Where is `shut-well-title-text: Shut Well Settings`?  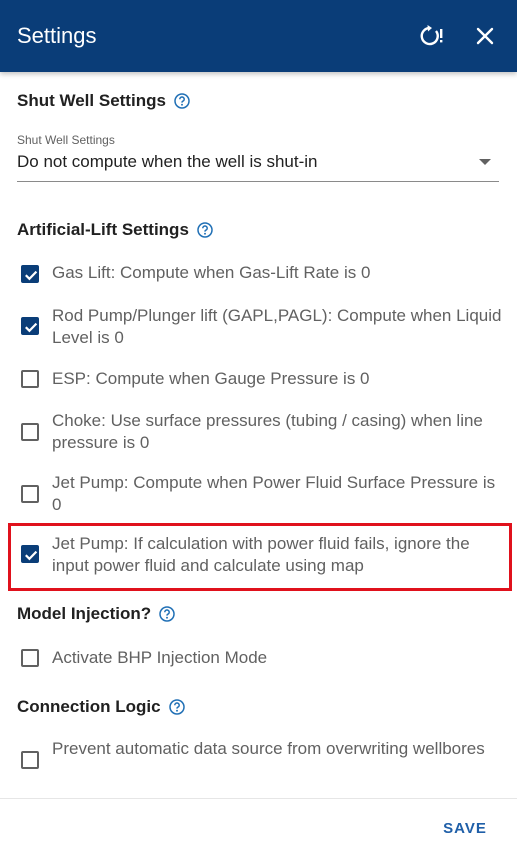 shut-well-title-text: Shut Well Settings is located at coordinates (91, 100).